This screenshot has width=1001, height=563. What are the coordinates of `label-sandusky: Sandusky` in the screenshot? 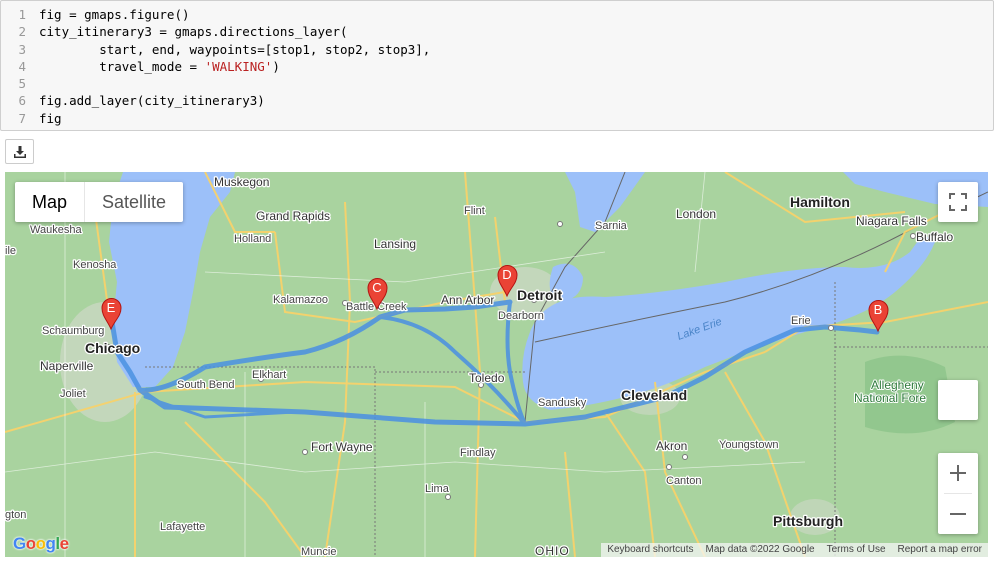 It's located at (562, 403).